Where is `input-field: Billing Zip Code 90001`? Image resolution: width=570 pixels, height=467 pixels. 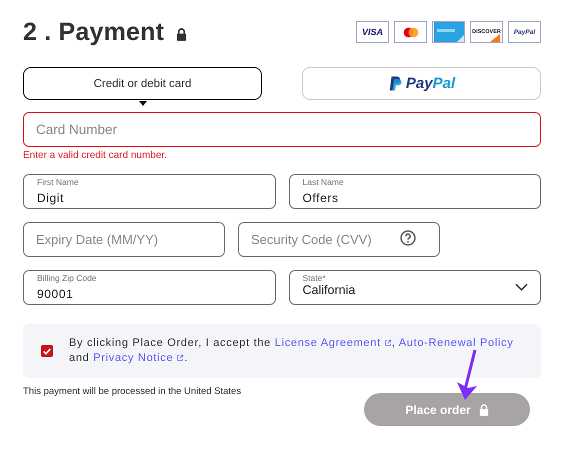
input-field: Billing Zip Code 90001 is located at coordinates (149, 287).